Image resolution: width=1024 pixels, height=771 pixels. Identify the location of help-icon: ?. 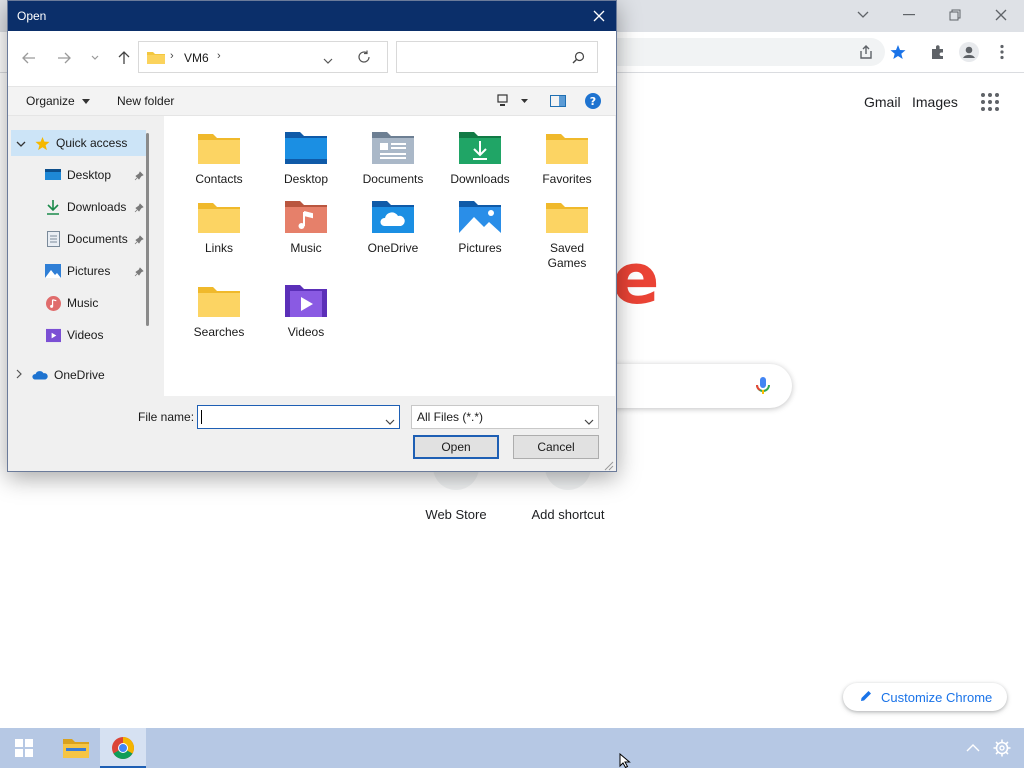
(593, 102).